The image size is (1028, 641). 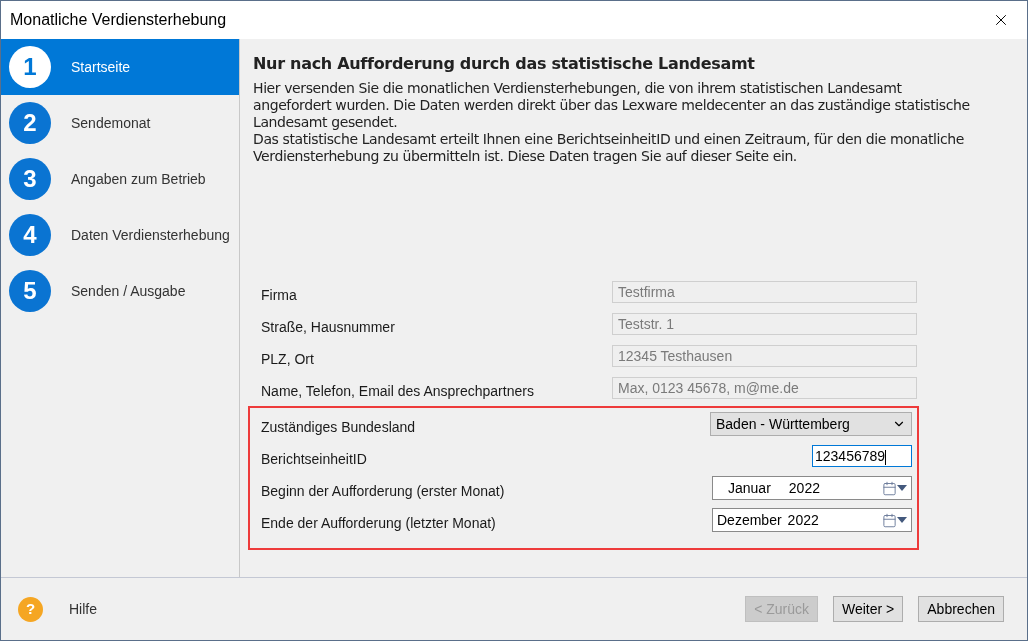 I want to click on month-picker: Dezember 2022, so click(x=812, y=520).